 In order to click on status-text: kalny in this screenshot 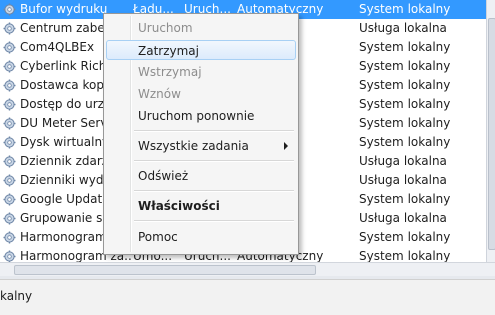, I will do `click(16, 296)`.